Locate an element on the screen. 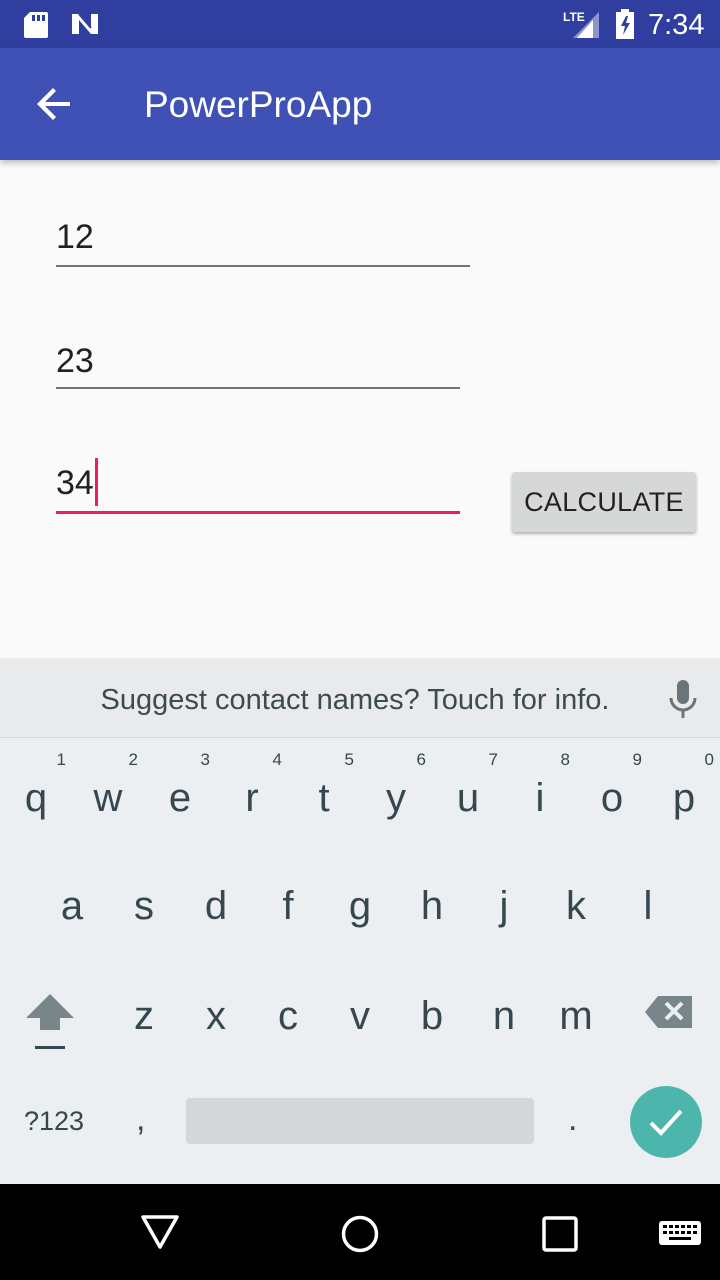 The height and width of the screenshot is (1280, 720). suggestion-text: Suggest contact names? Touch for info. is located at coordinates (360, 700).